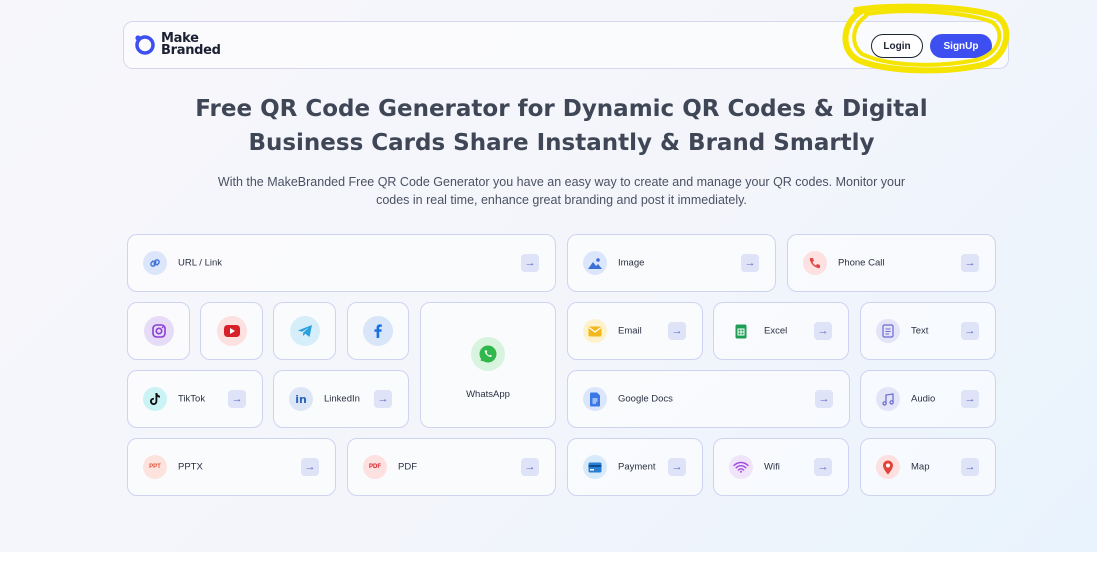 The height and width of the screenshot is (582, 1097). I want to click on option-linkedin: in LinkedIn →, so click(341, 399).